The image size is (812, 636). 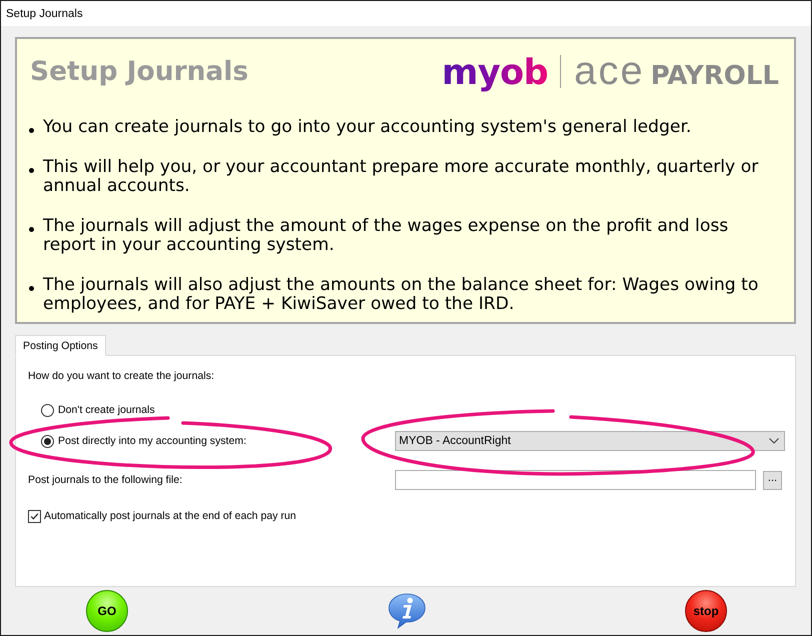 I want to click on info-icon, so click(x=407, y=611).